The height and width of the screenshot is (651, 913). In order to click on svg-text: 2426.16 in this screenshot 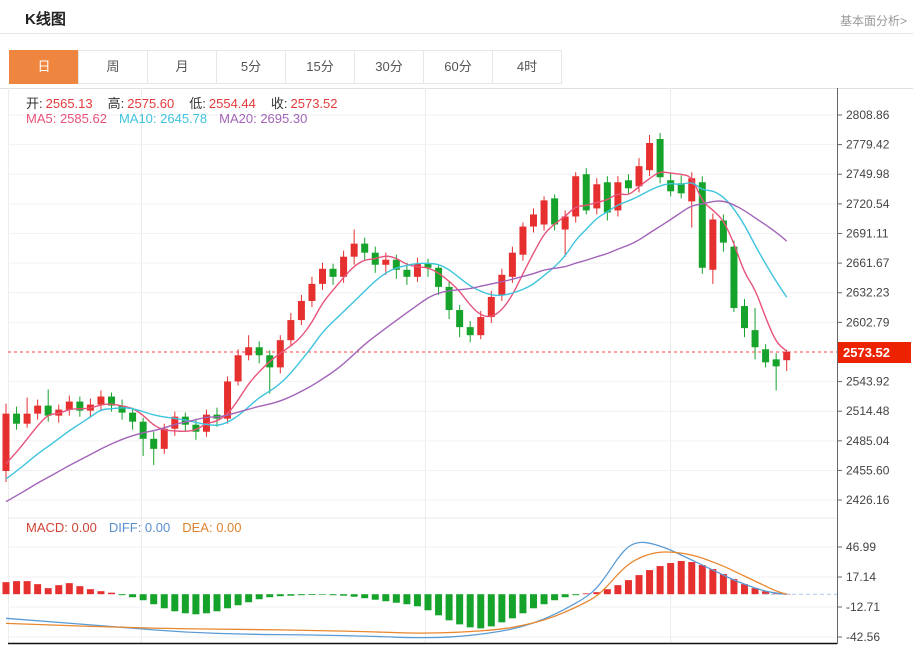, I will do `click(868, 500)`.